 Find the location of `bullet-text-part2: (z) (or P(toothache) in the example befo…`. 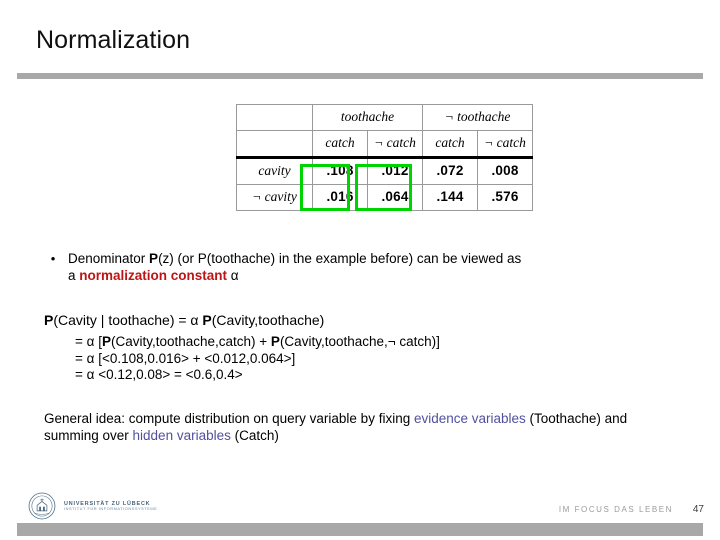

bullet-text-part2: (z) (or P(toothache) in the example befo… is located at coordinates (340, 258).